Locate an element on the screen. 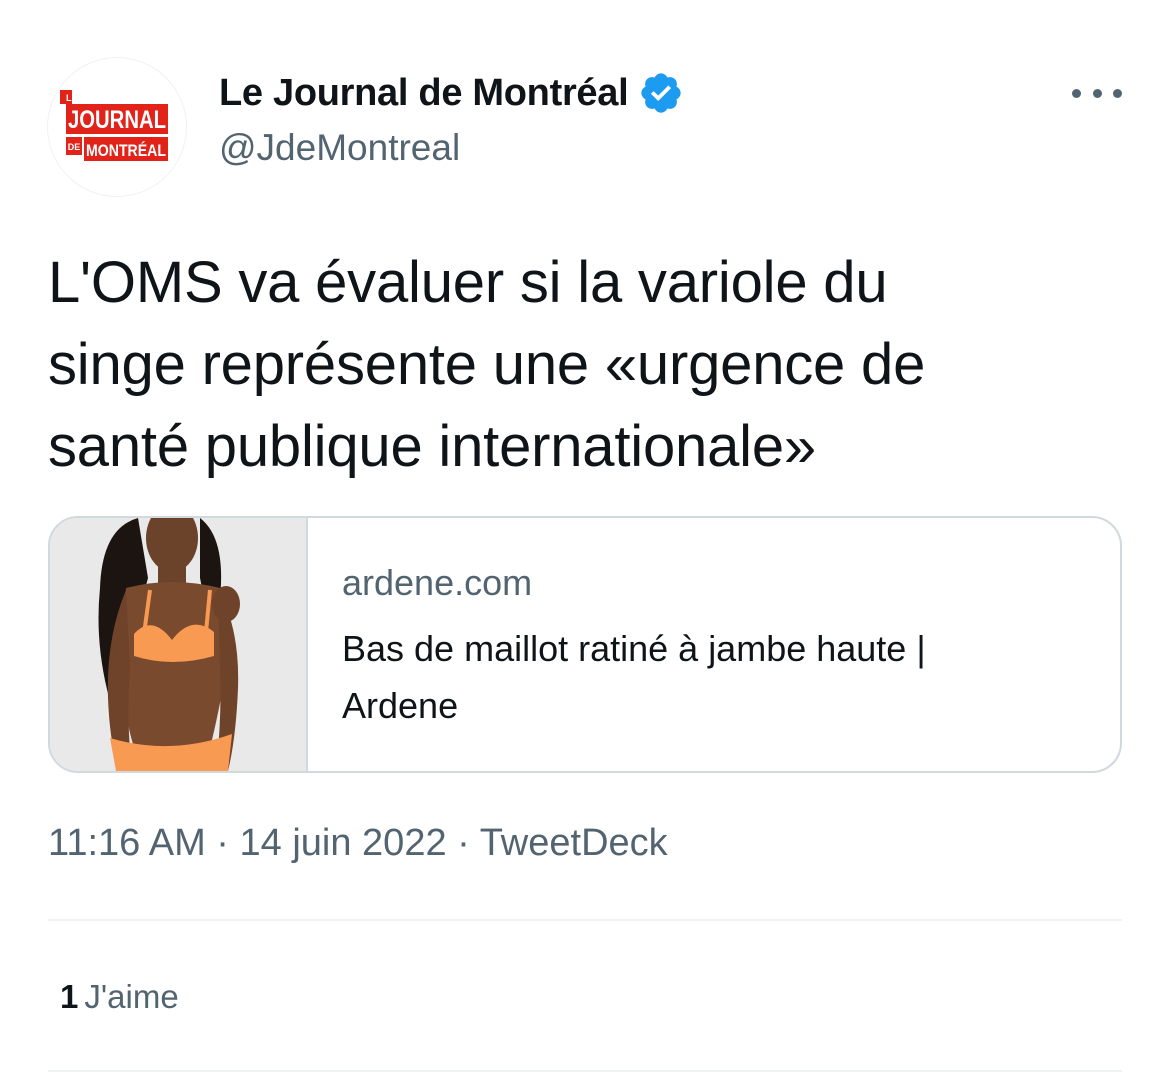  logo-main-text: JOURNAL is located at coordinates (117, 120).